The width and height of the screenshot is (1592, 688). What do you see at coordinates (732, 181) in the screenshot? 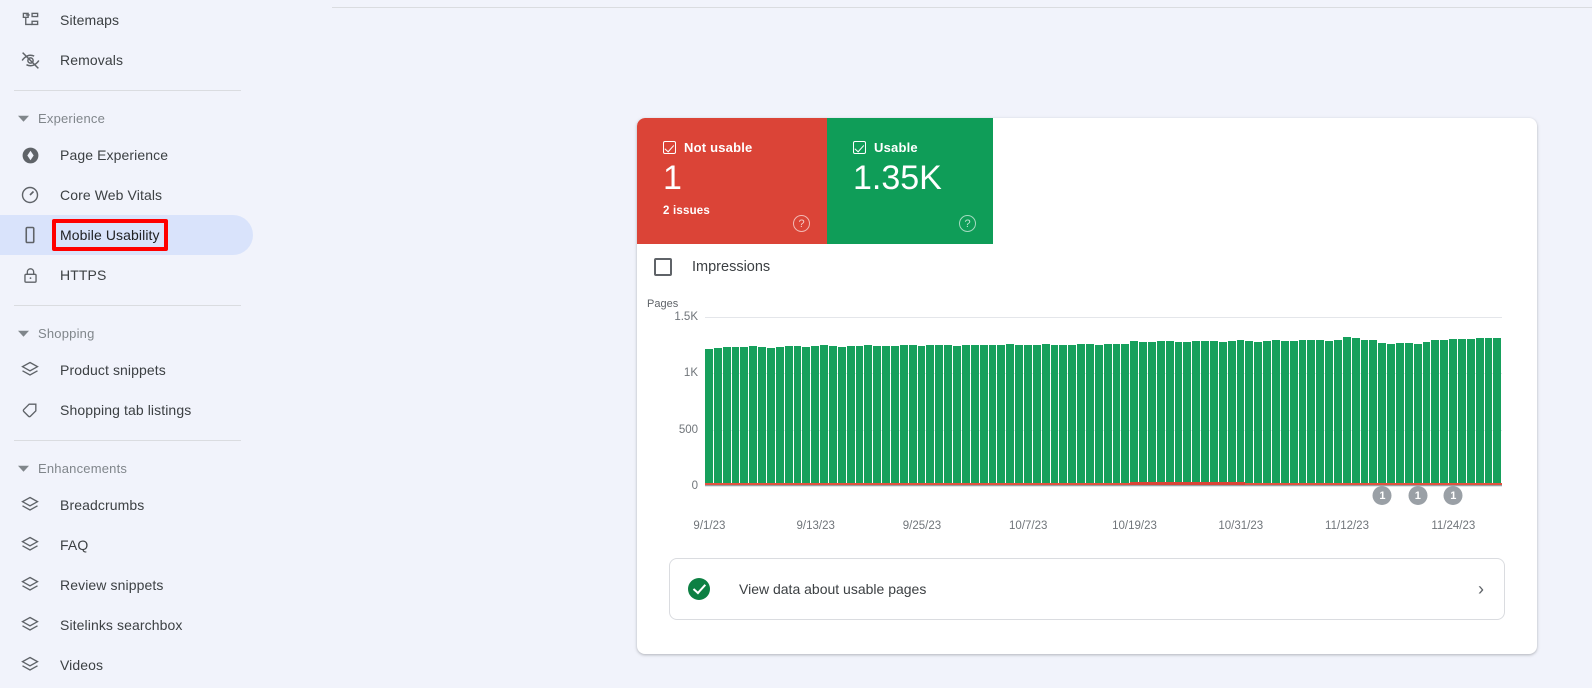
I see `status-tile-not-usable: Not usable 1 2 issues?` at bounding box center [732, 181].